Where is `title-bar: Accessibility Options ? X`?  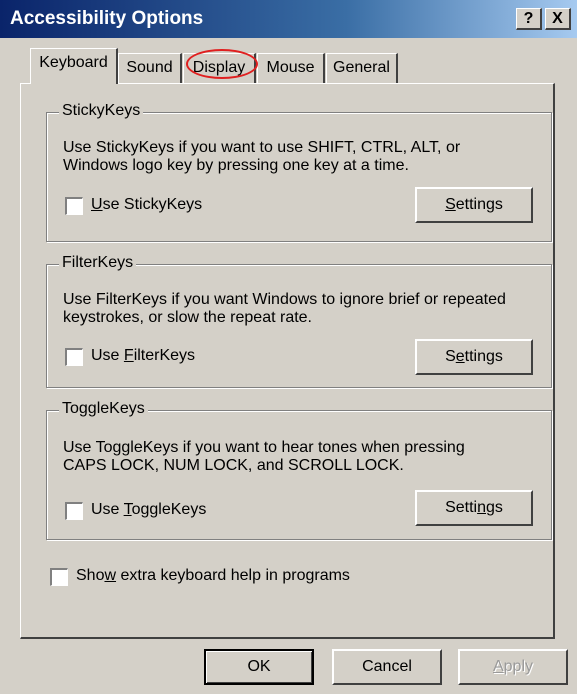 title-bar: Accessibility Options ? X is located at coordinates (288, 19).